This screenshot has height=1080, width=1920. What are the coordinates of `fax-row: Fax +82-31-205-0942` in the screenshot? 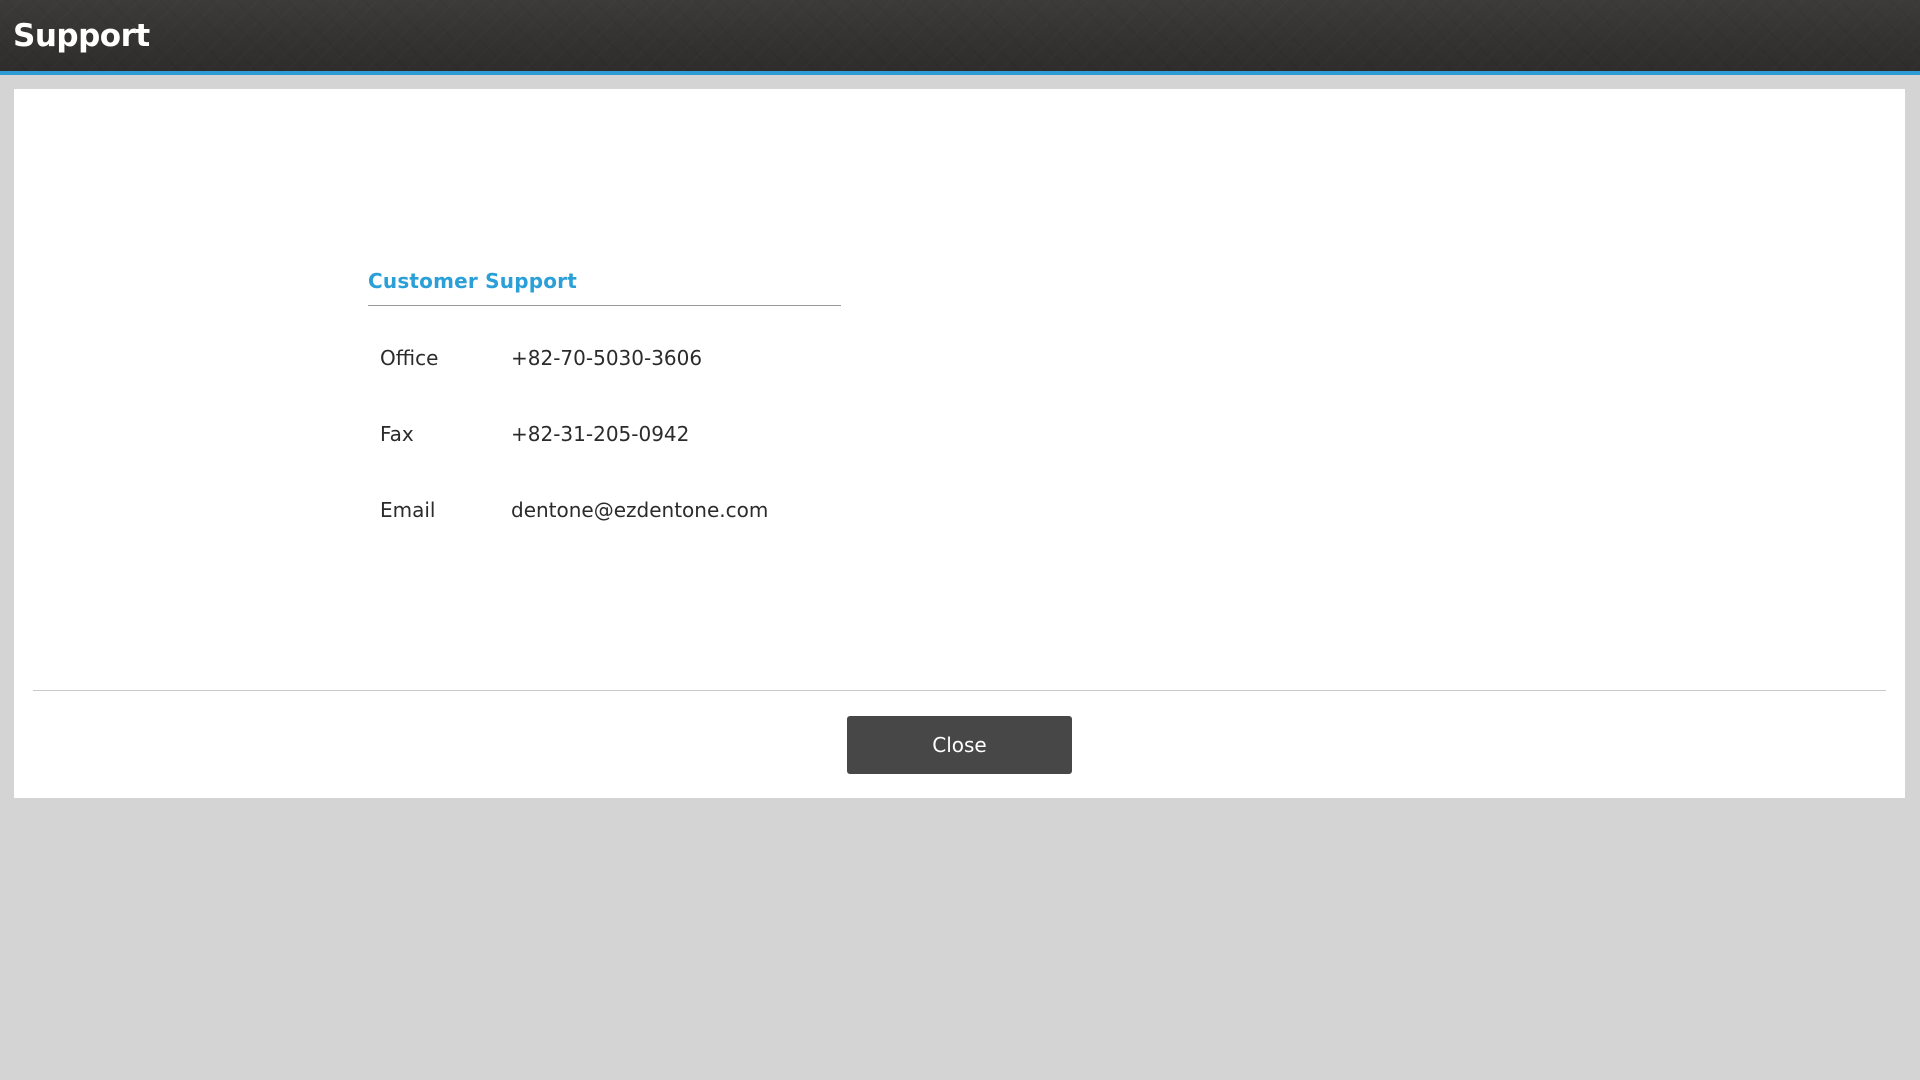 It's located at (610, 437).